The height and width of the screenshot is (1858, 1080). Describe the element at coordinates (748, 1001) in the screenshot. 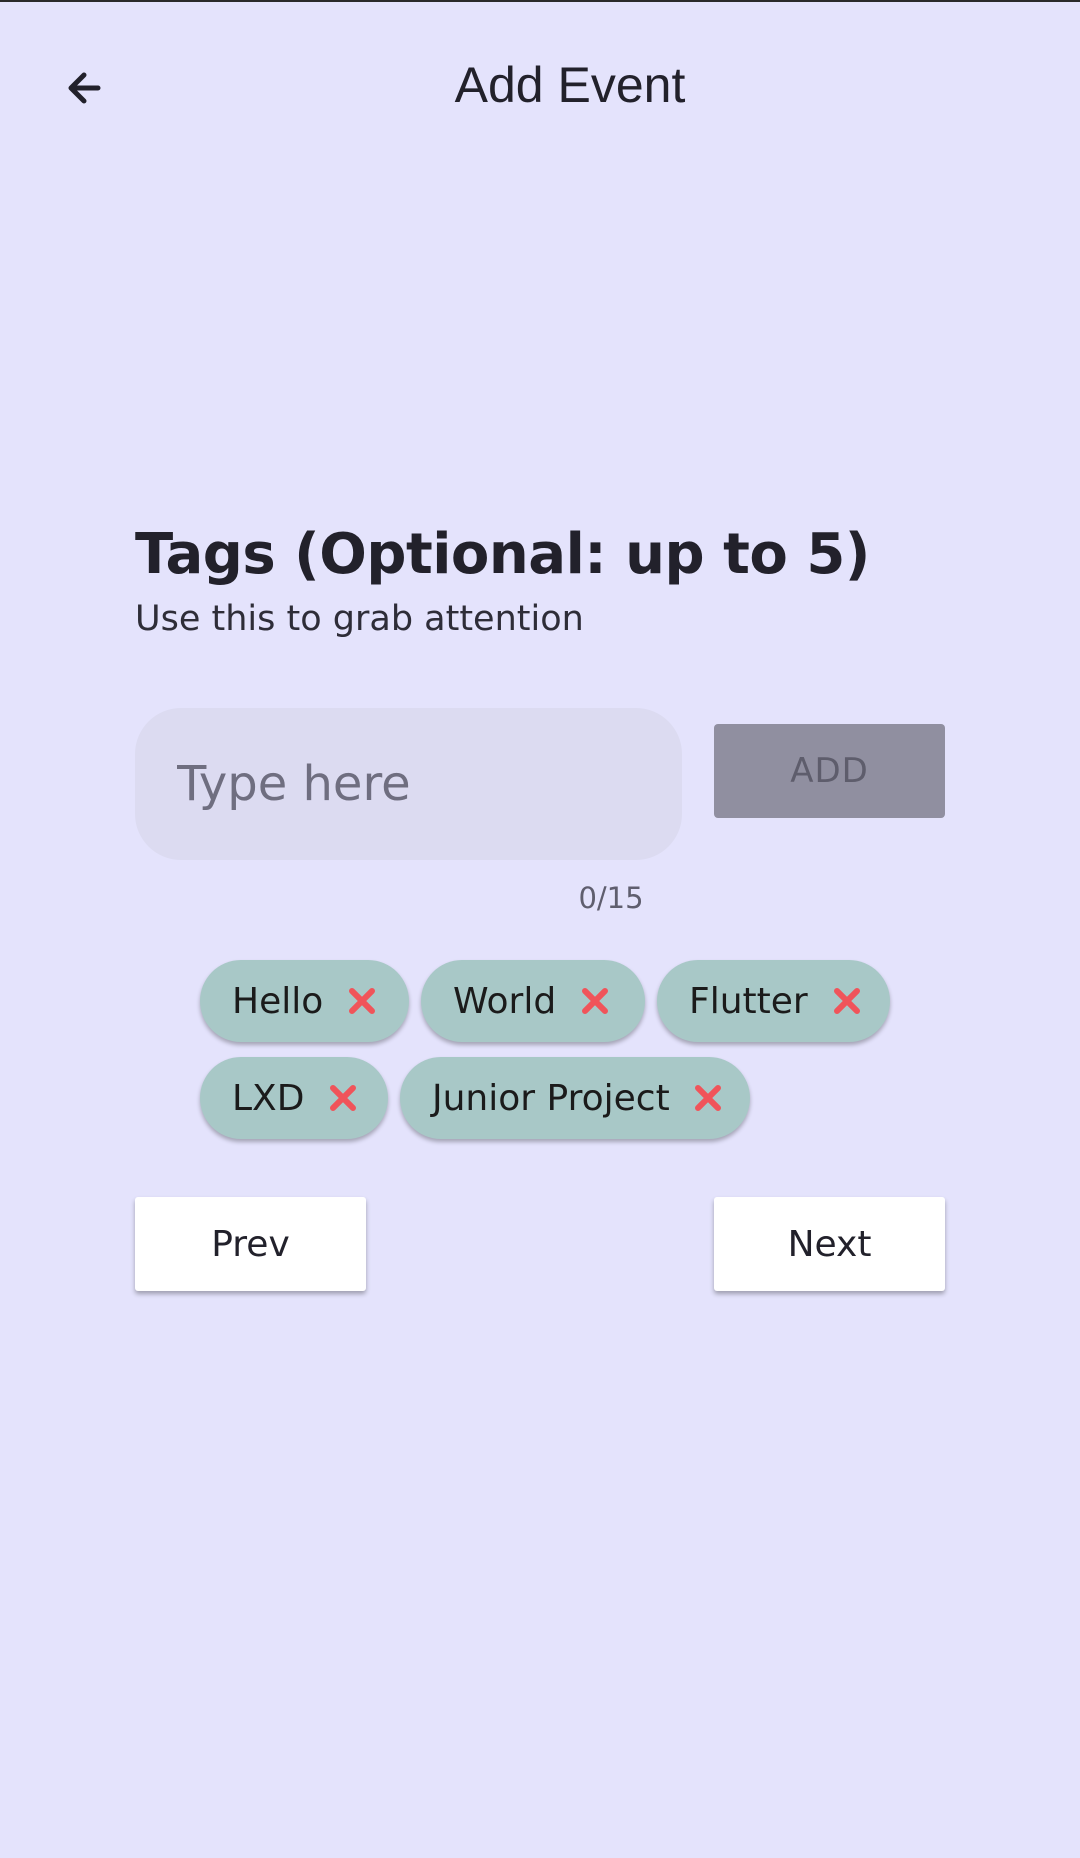

I see `tag-chip-label: Flutter` at that location.